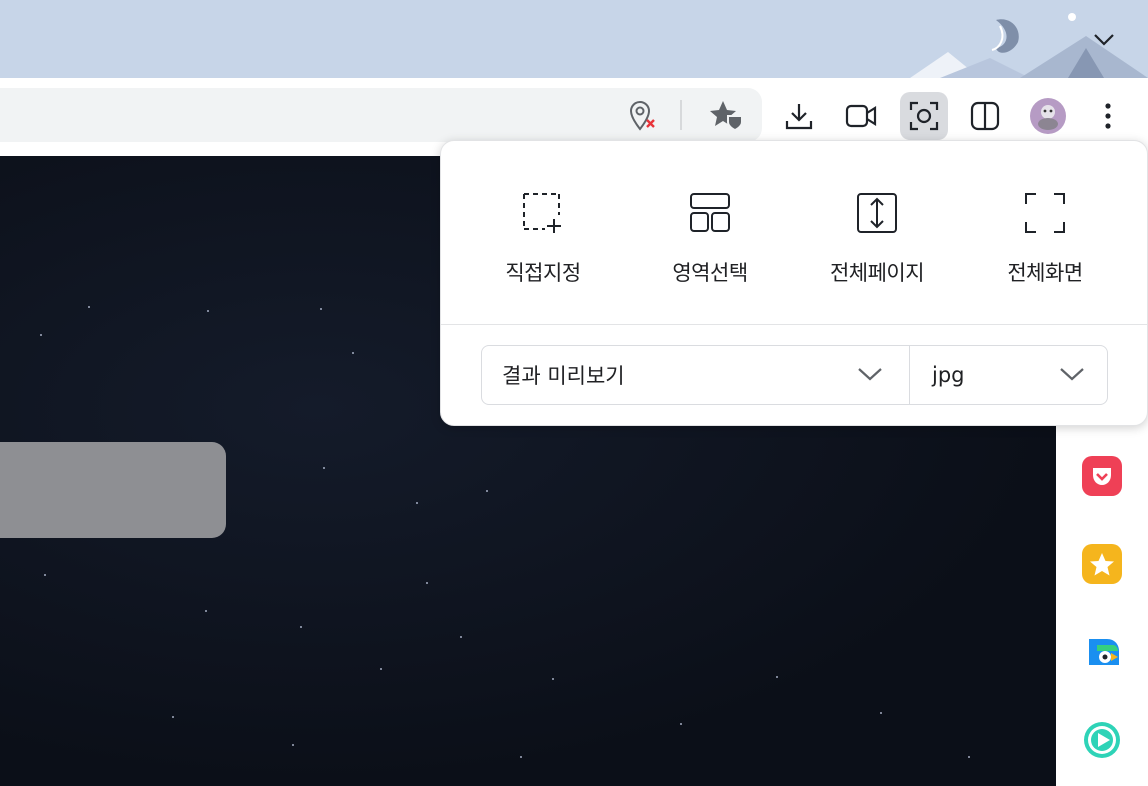  Describe the element at coordinates (681, 115) in the screenshot. I see `address-bar-divider` at that location.